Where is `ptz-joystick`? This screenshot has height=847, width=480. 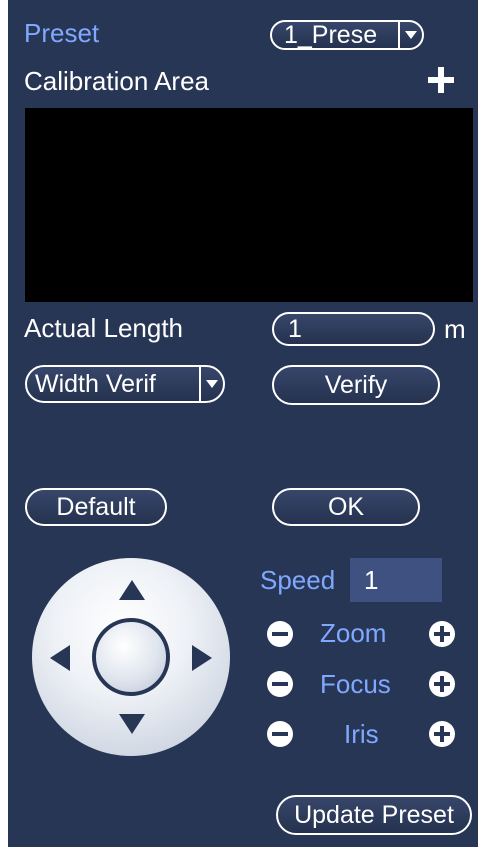 ptz-joystick is located at coordinates (131, 657).